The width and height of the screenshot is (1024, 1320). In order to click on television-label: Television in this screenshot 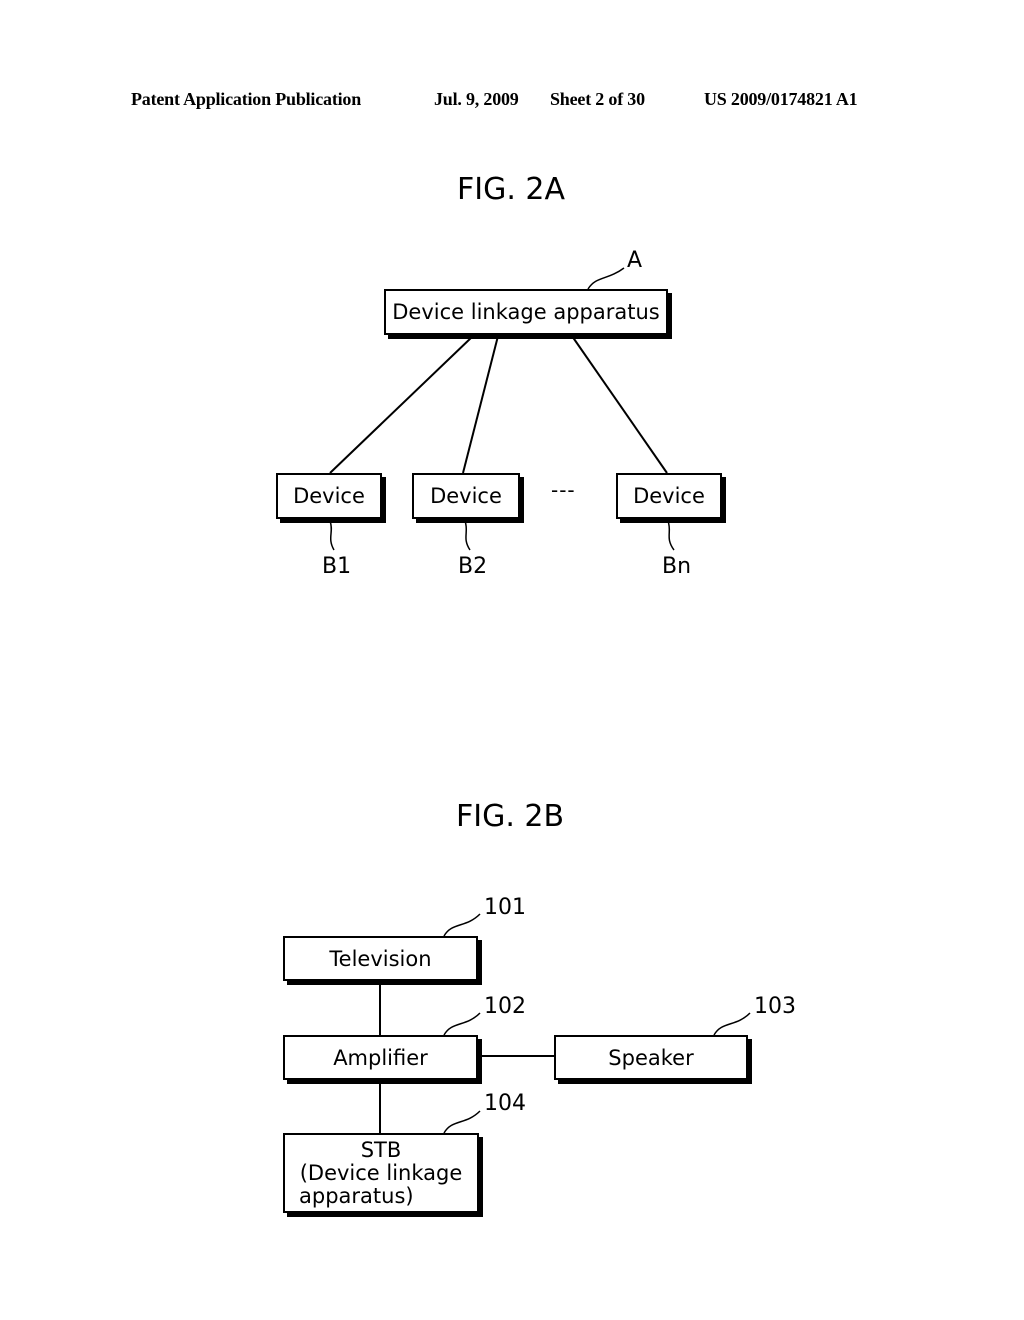, I will do `click(380, 958)`.